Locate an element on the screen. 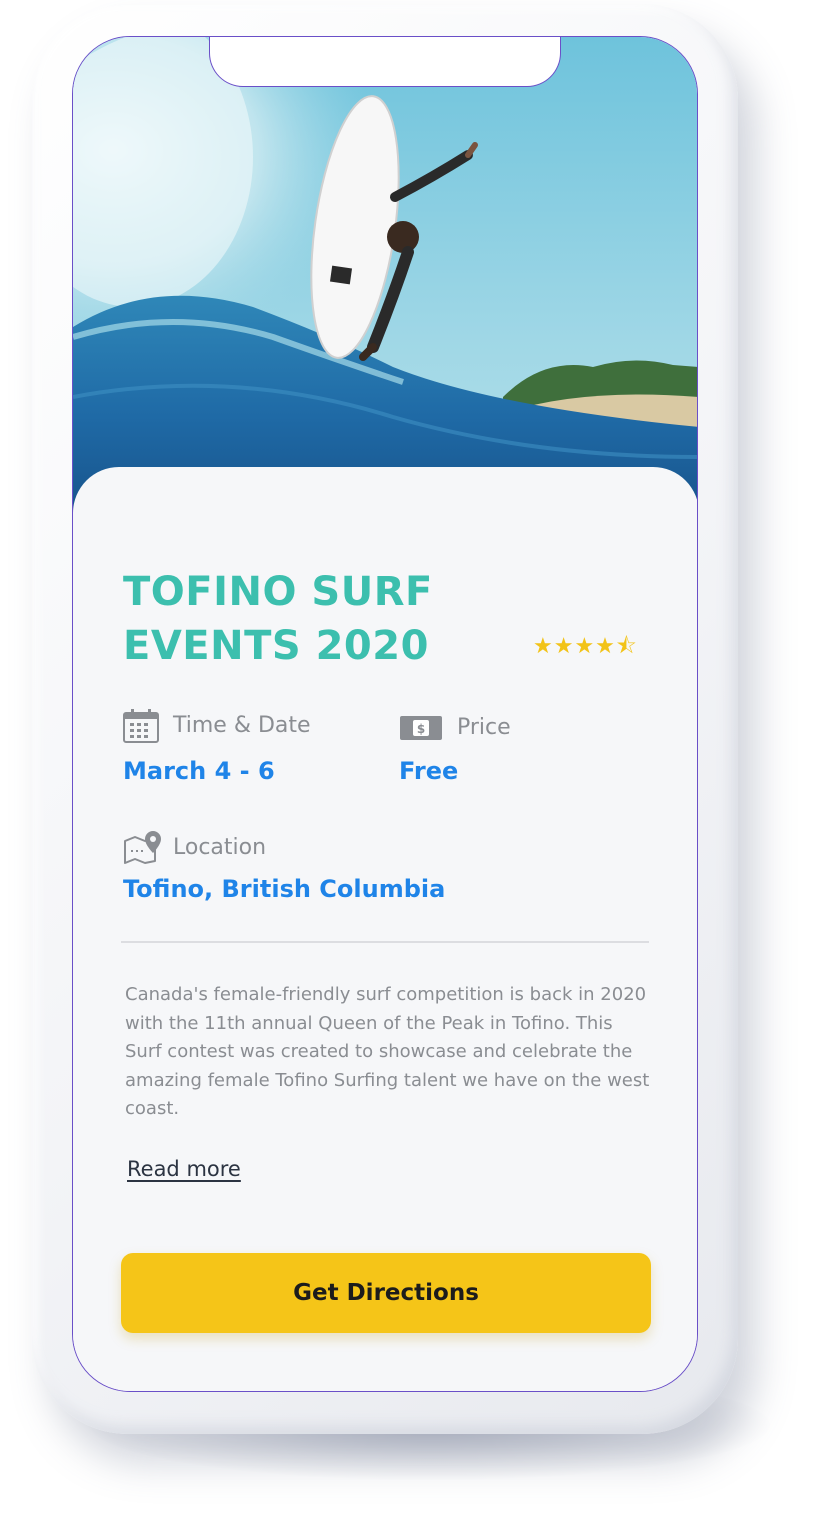  event-title: TOFINO SURF EVENTS 2020 is located at coordinates (278, 619).